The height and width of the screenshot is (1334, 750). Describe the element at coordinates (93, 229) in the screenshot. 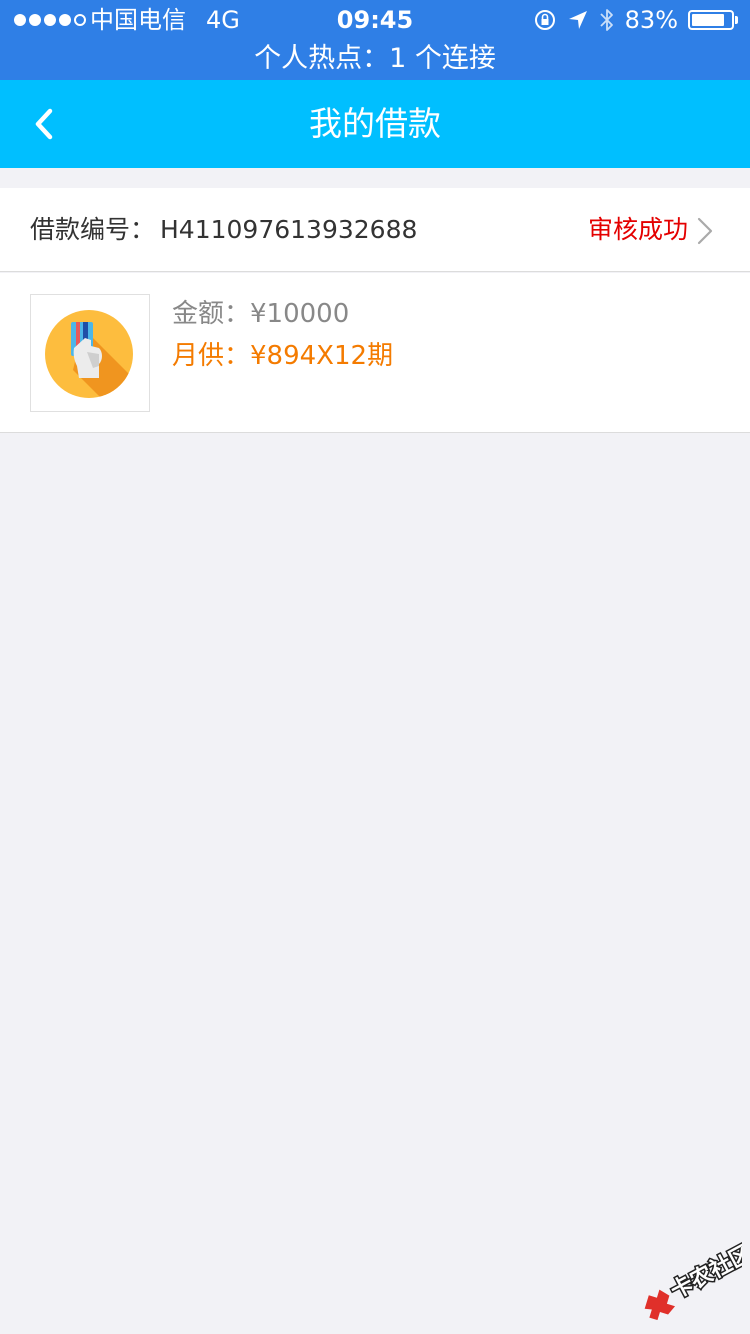

I see `loan-number-label: 借款编号：` at that location.